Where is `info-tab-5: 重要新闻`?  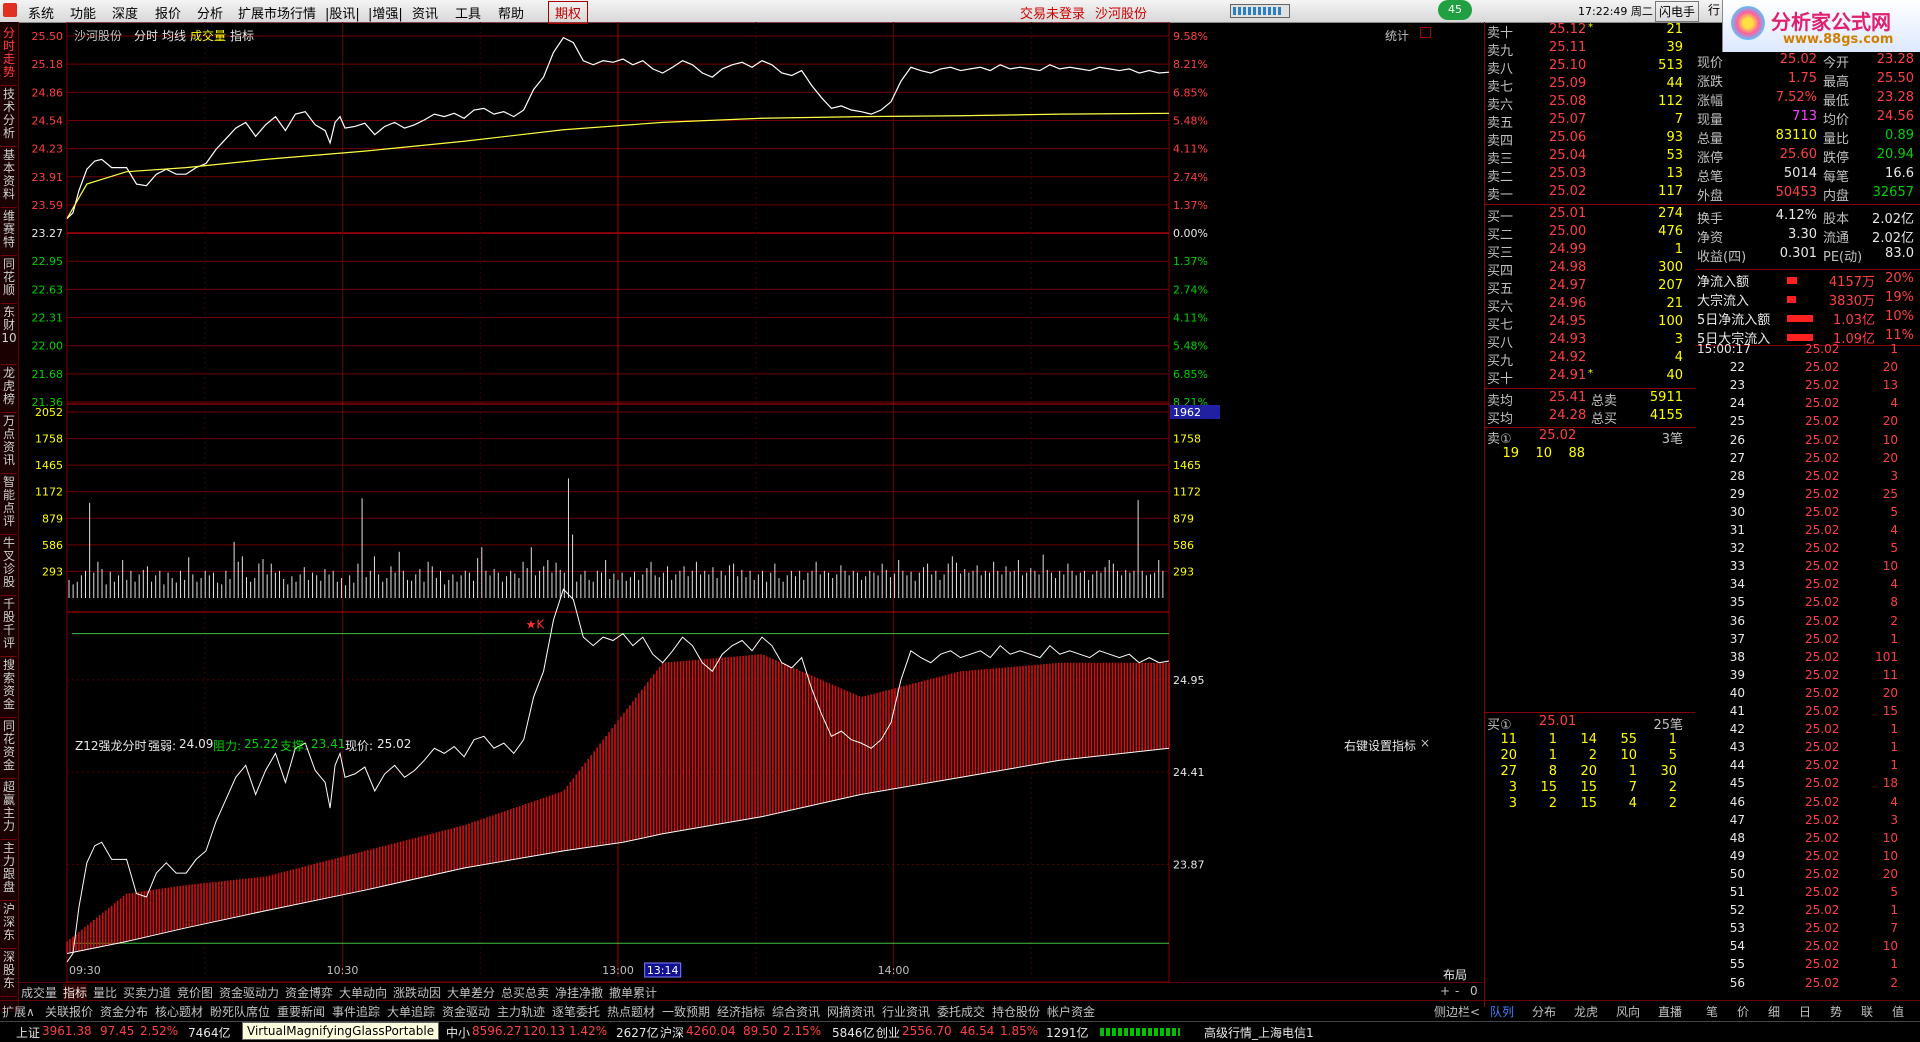 info-tab-5: 重要新闻 is located at coordinates (301, 1011).